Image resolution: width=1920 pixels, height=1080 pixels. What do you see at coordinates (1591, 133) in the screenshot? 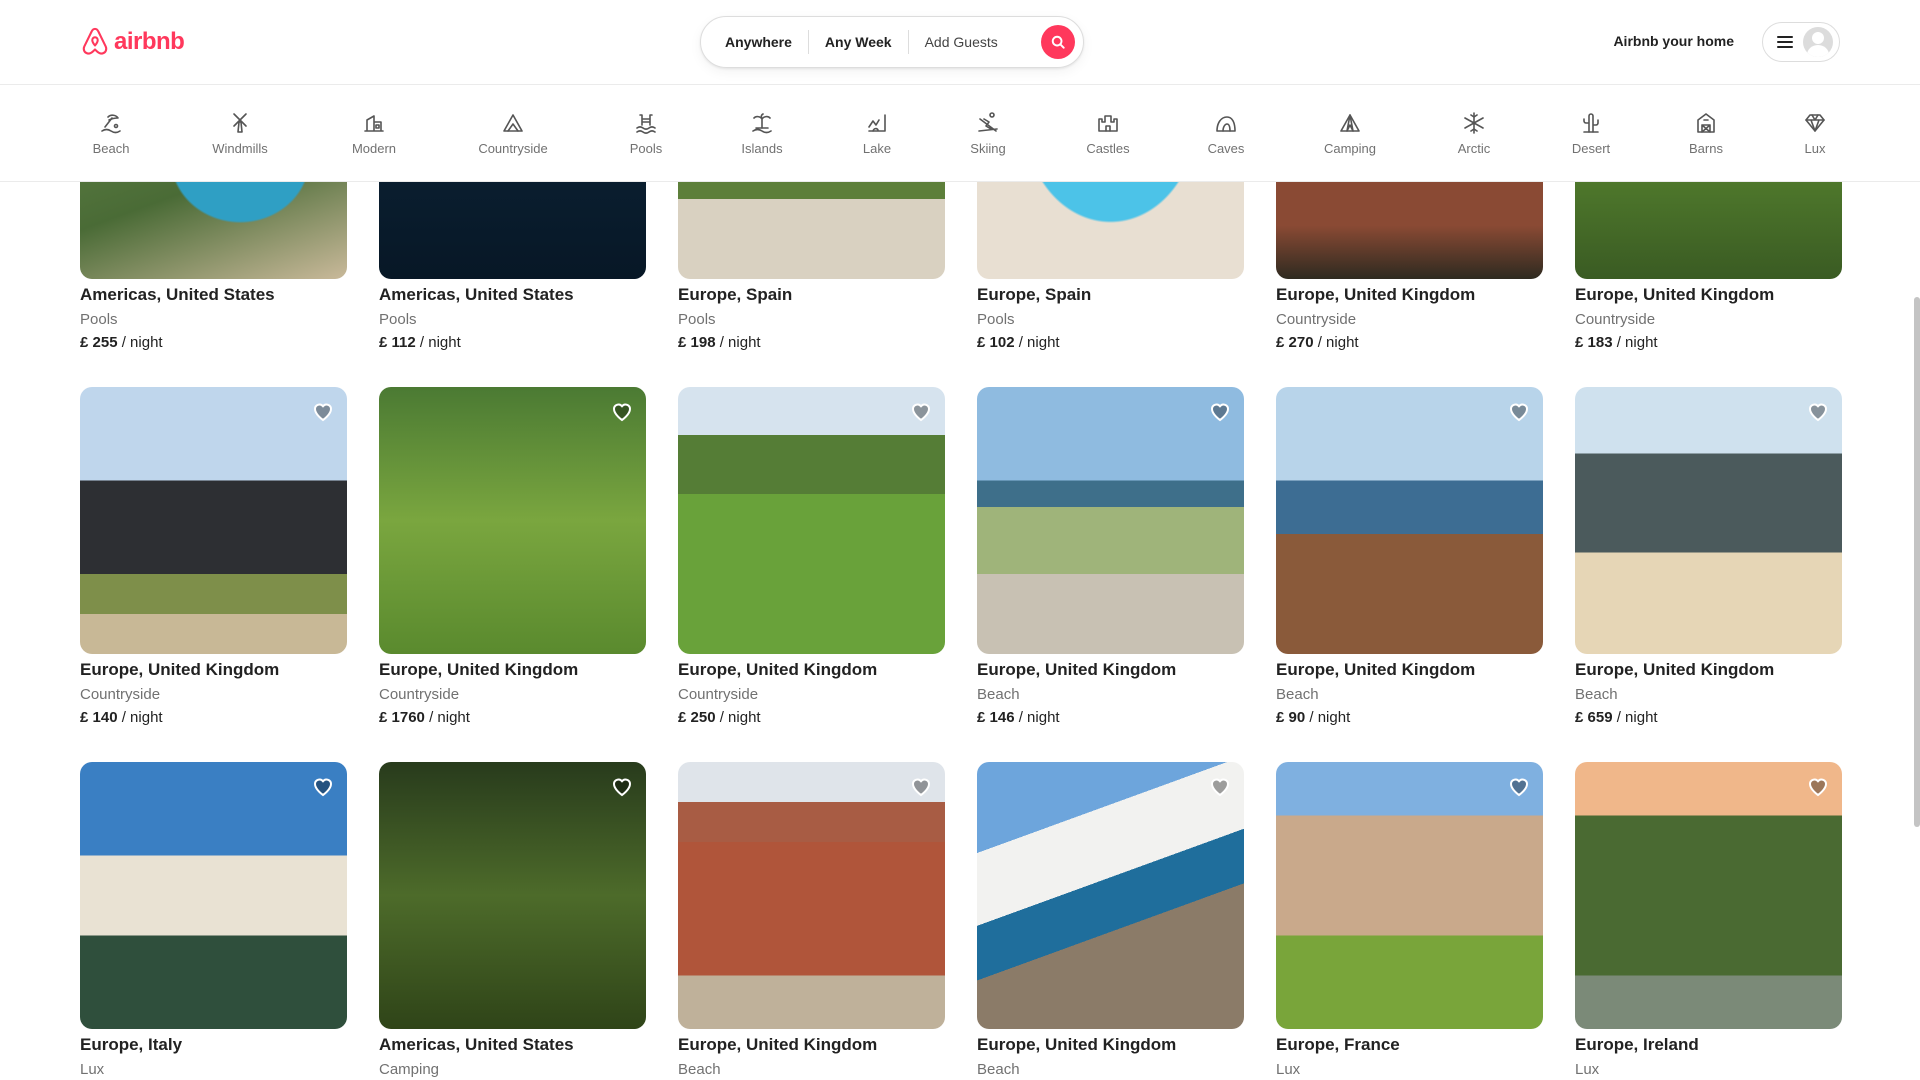
I see `category-desert: Desert` at bounding box center [1591, 133].